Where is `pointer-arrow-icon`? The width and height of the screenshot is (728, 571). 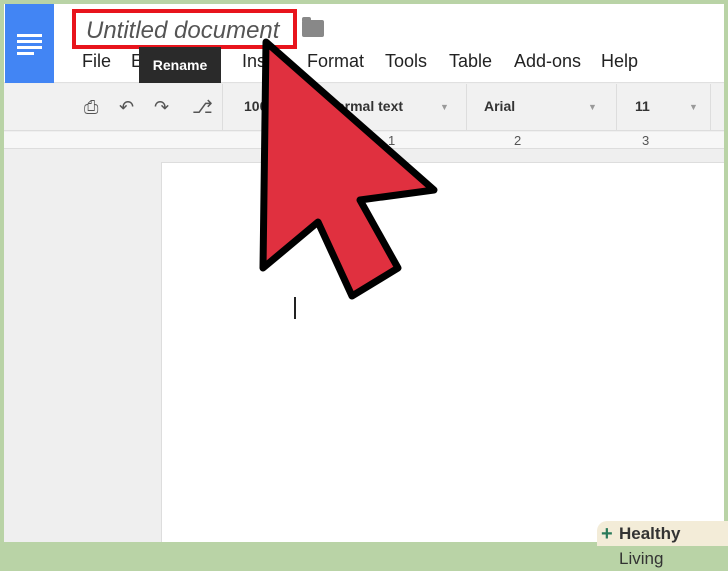
pointer-arrow-icon is located at coordinates (348, 169).